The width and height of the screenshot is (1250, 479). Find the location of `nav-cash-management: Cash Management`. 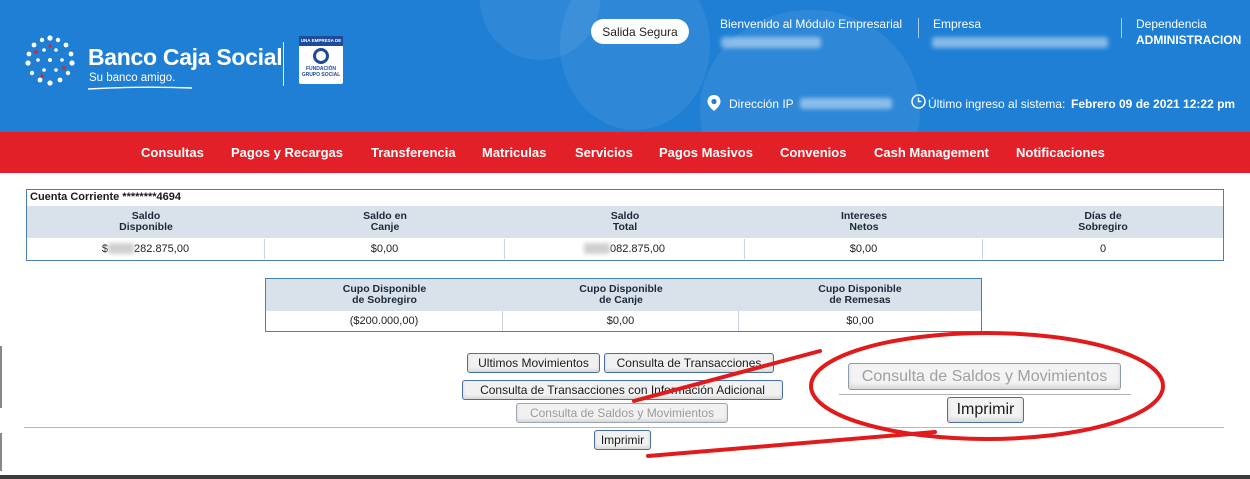

nav-cash-management: Cash Management is located at coordinates (931, 152).